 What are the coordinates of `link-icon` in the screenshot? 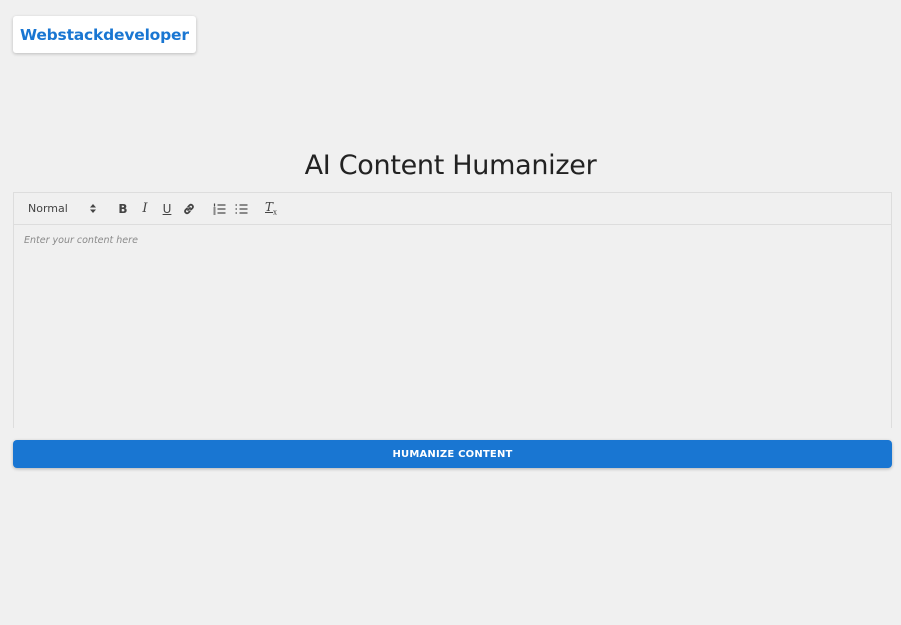 It's located at (189, 209).